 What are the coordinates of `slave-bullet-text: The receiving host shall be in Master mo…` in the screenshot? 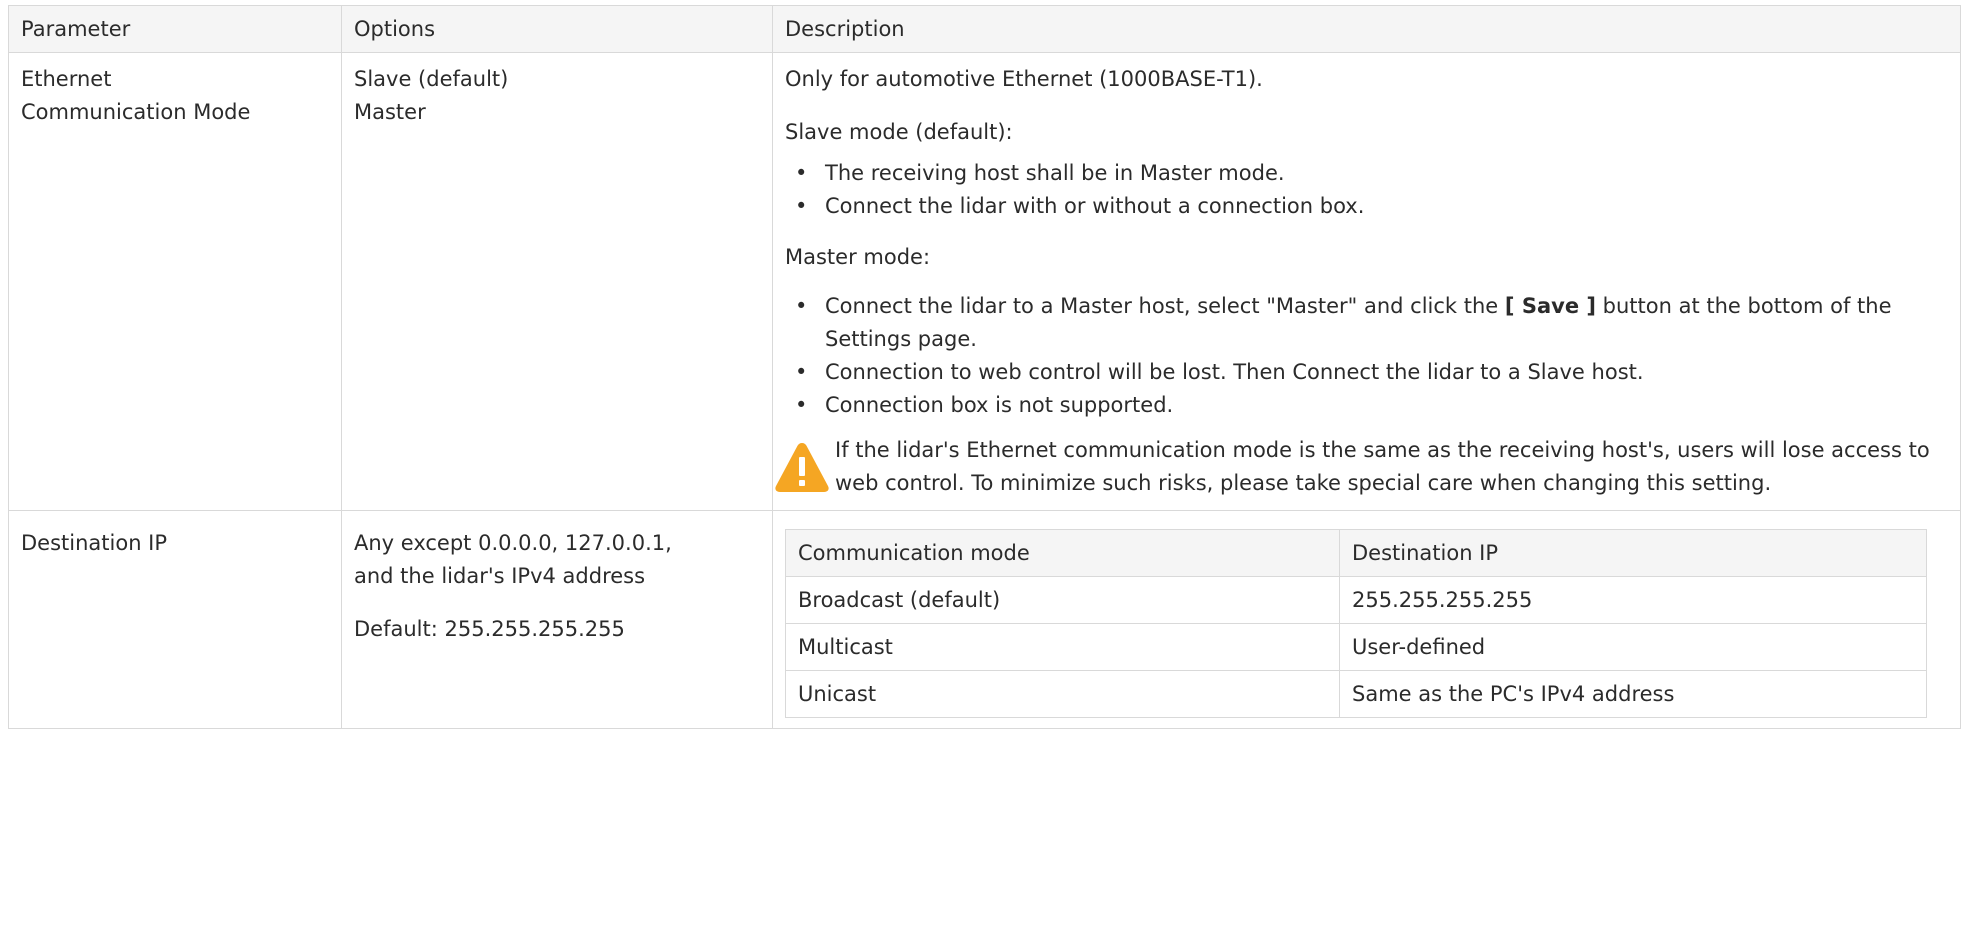 It's located at (1055, 173).